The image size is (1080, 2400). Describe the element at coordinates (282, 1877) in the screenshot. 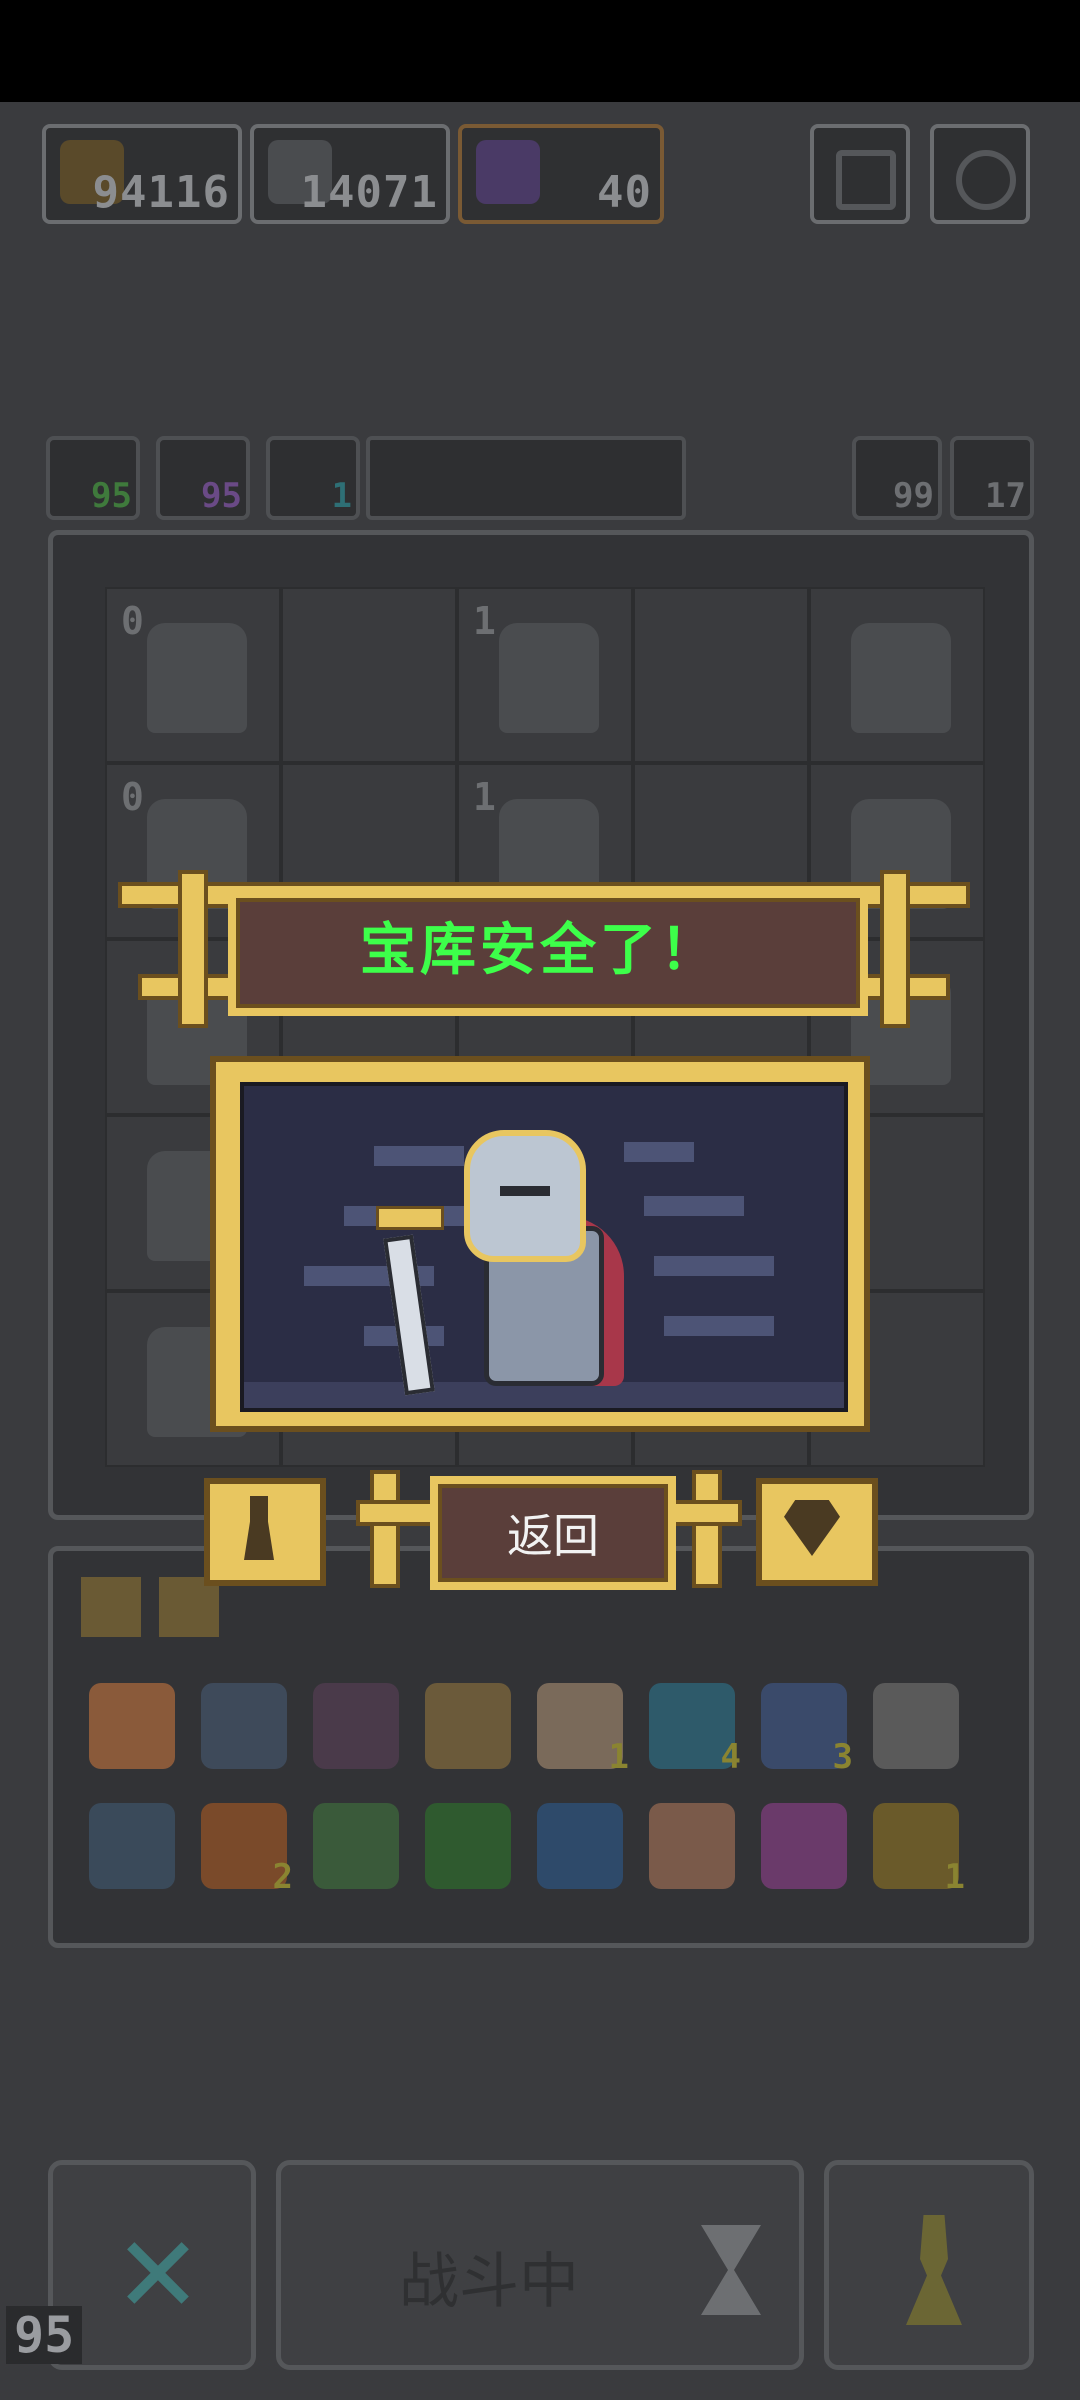

I see `item-count: 2` at that location.